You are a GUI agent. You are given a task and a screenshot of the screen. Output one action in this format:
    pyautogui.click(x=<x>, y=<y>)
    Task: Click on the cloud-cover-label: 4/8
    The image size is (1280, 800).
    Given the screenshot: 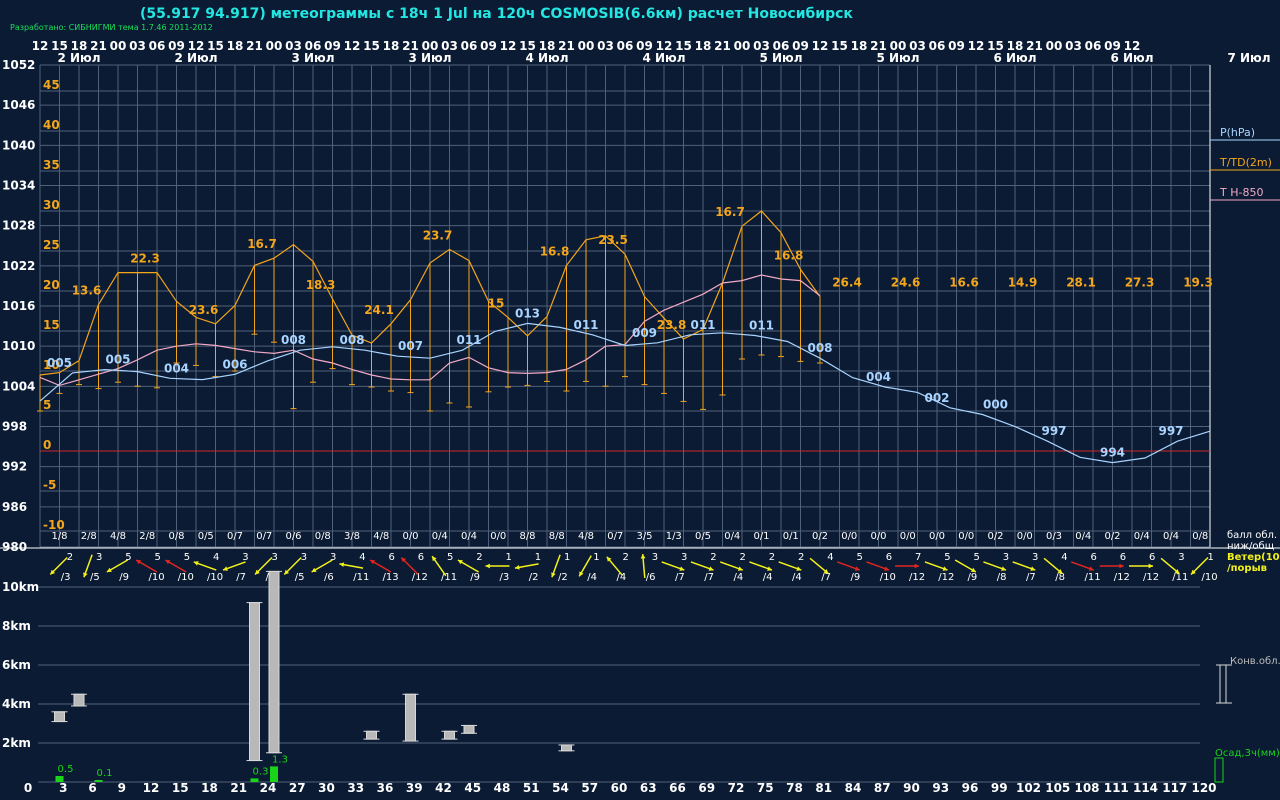 What is the action you would take?
    pyautogui.click(x=118, y=536)
    